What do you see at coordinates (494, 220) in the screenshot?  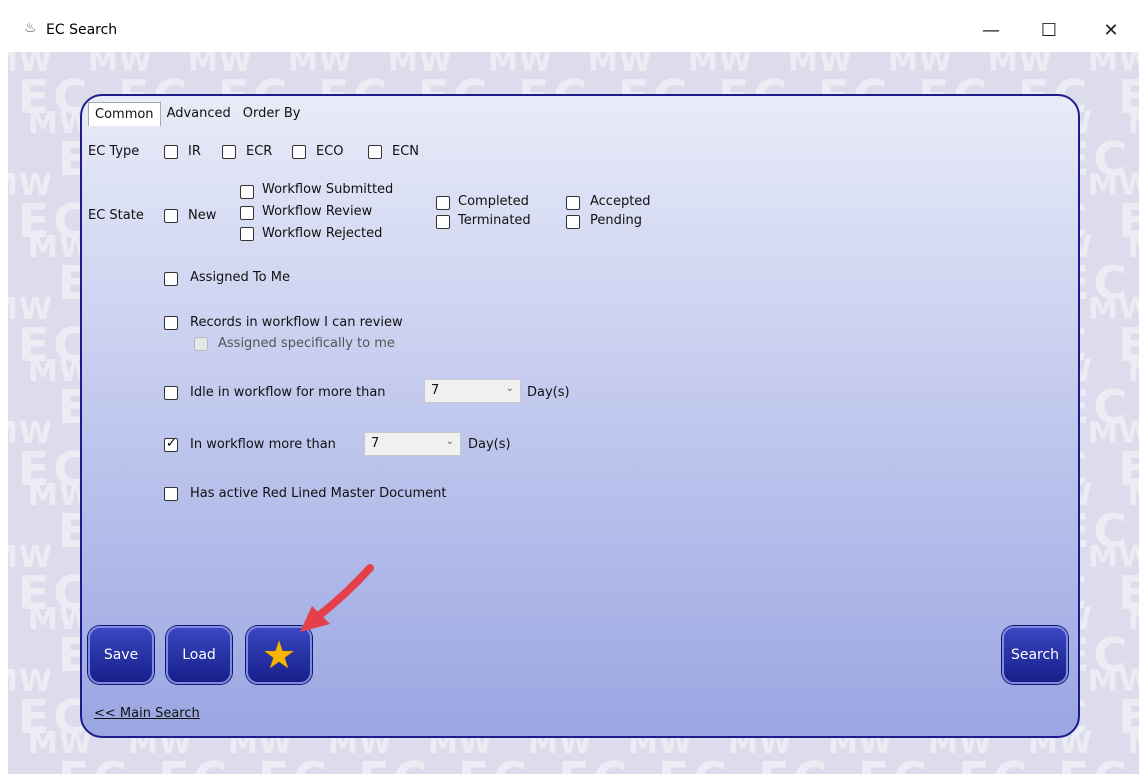 I see `terminated-label: Terminated` at bounding box center [494, 220].